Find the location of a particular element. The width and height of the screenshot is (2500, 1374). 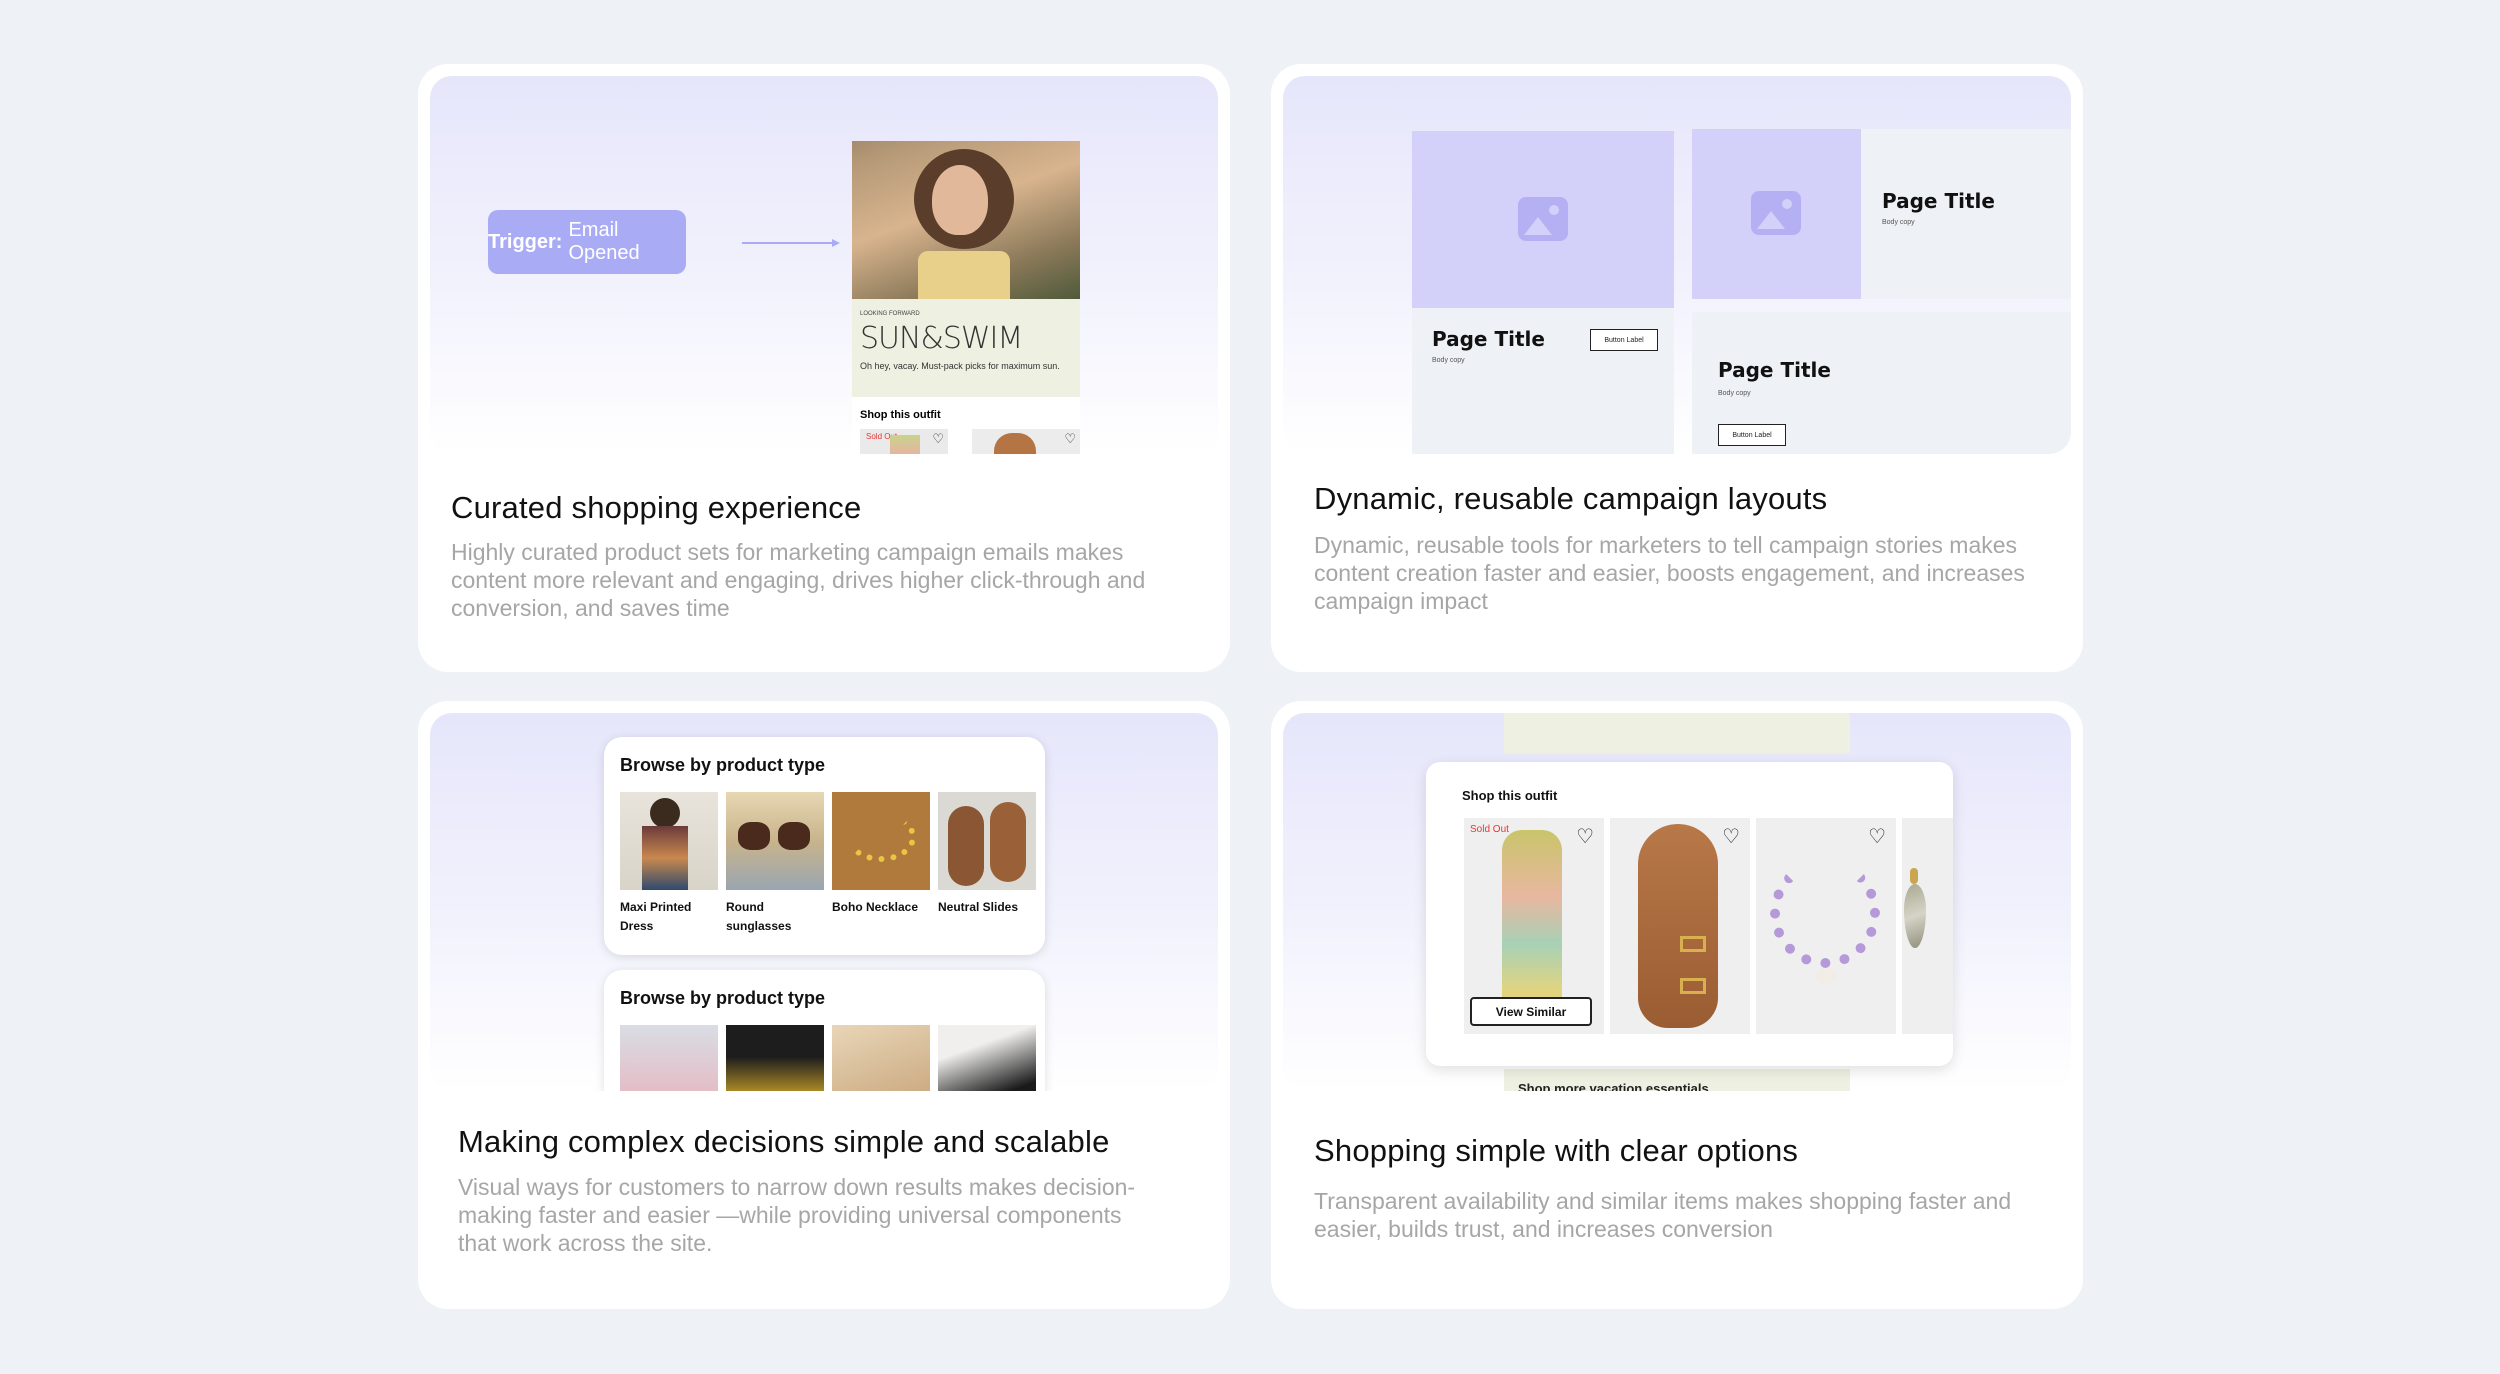

browse-item-jacket-pink is located at coordinates (669, 1058).